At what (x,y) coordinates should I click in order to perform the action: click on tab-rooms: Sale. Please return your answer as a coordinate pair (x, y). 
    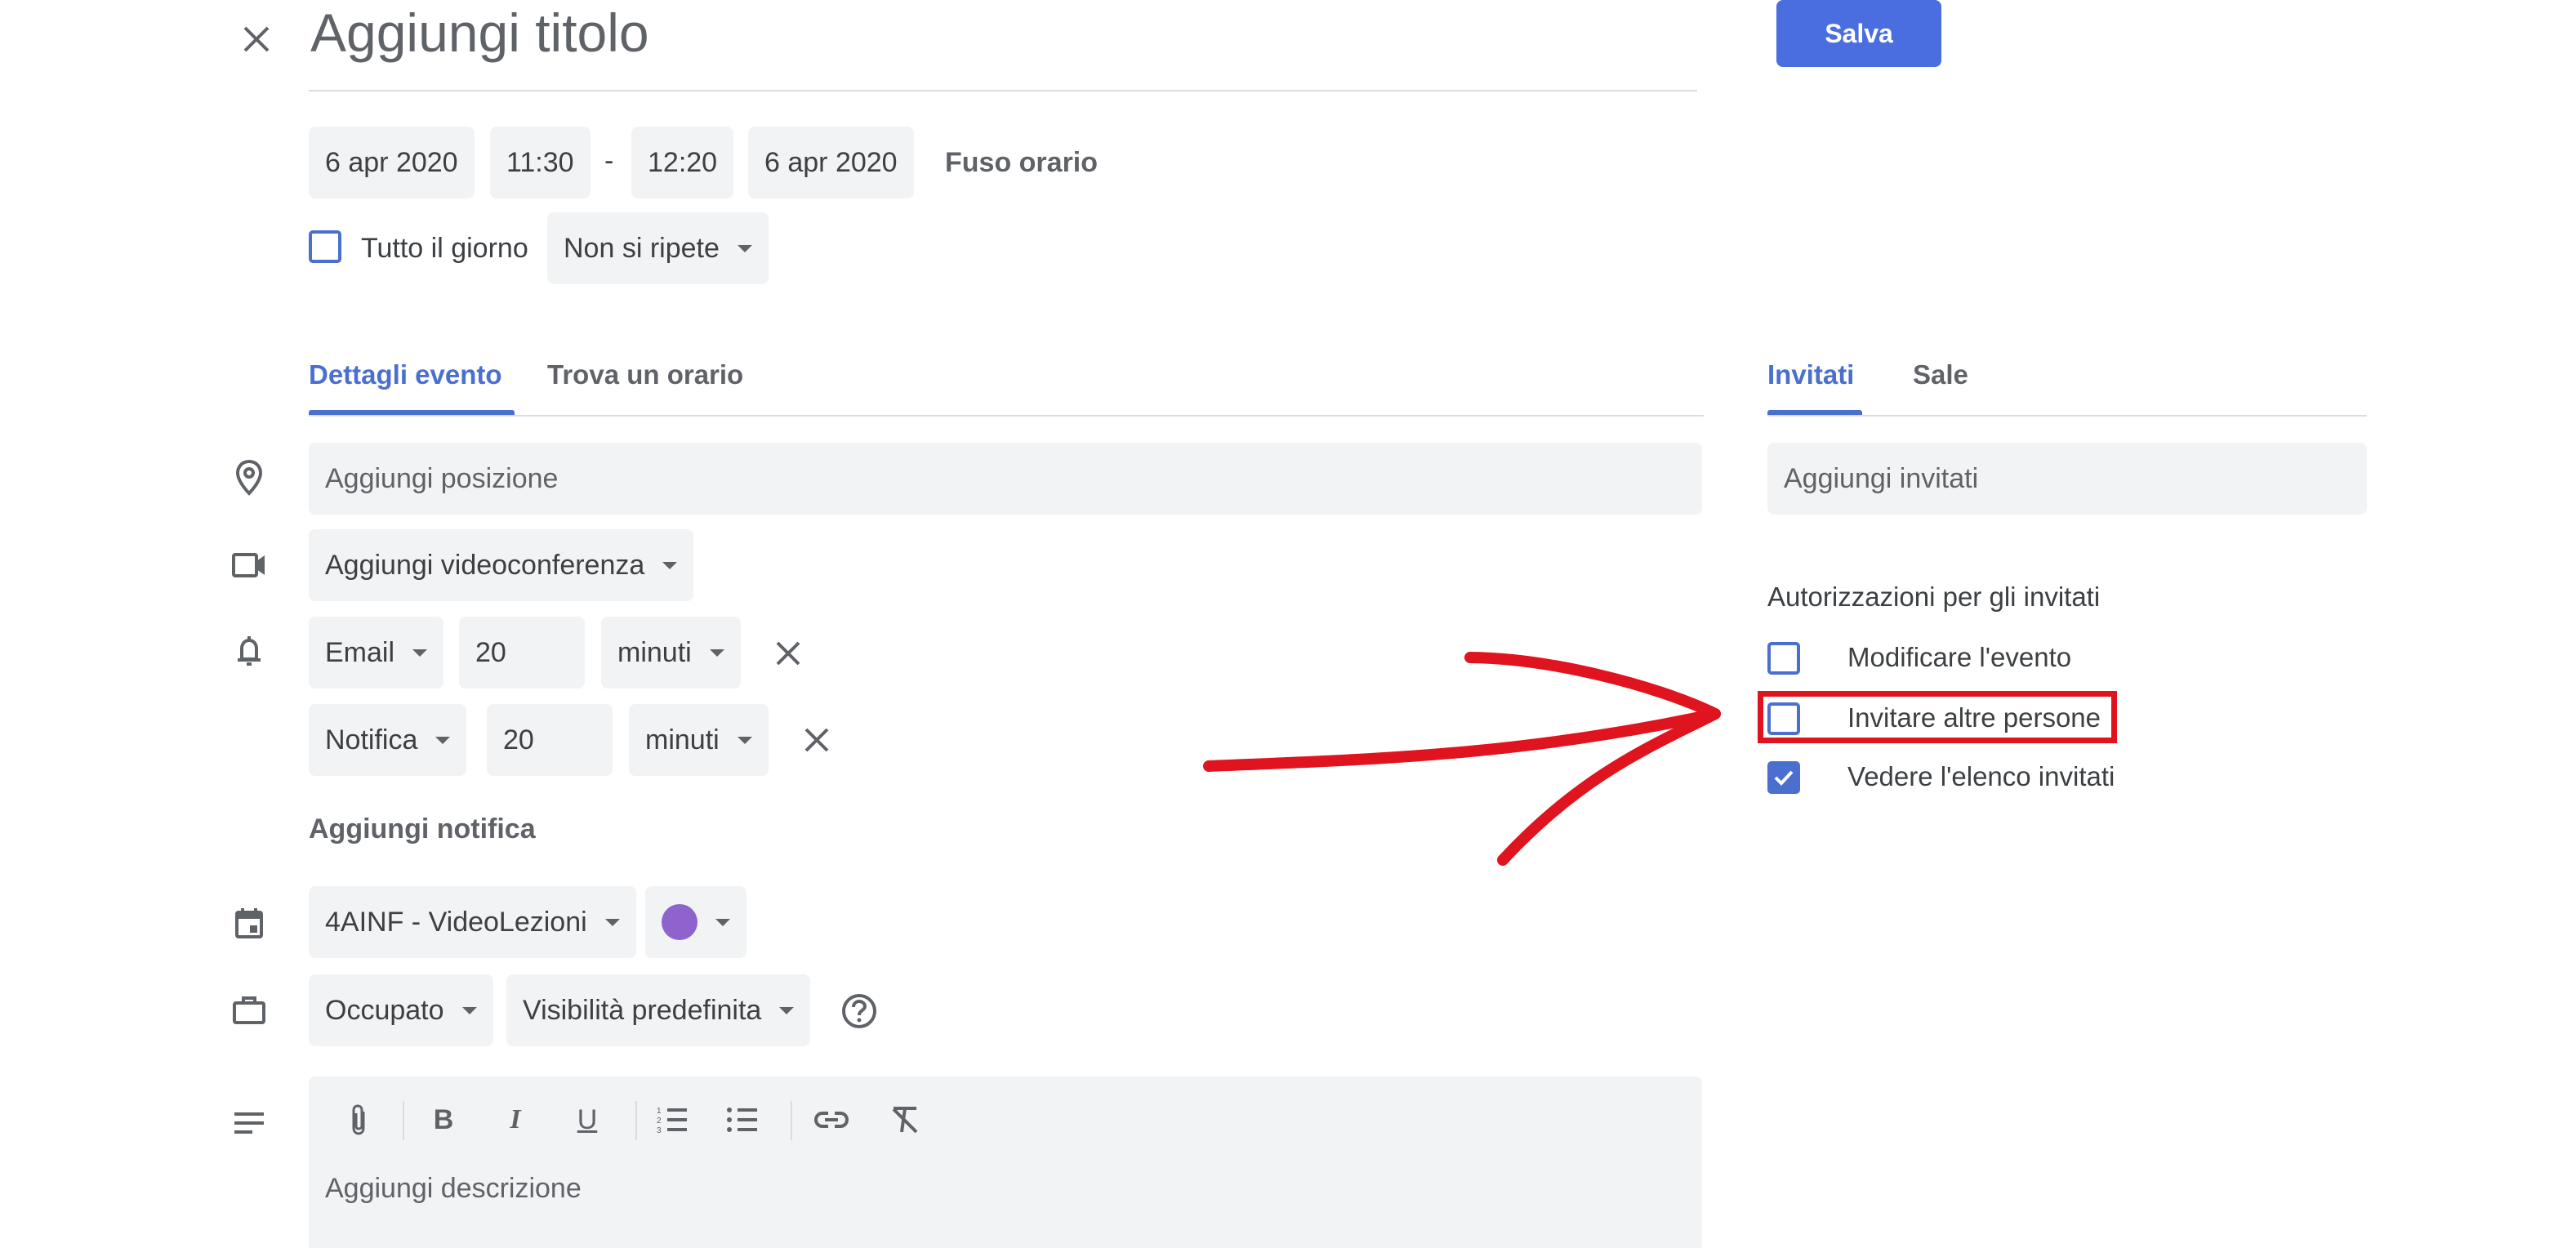
    Looking at the image, I should click on (1940, 374).